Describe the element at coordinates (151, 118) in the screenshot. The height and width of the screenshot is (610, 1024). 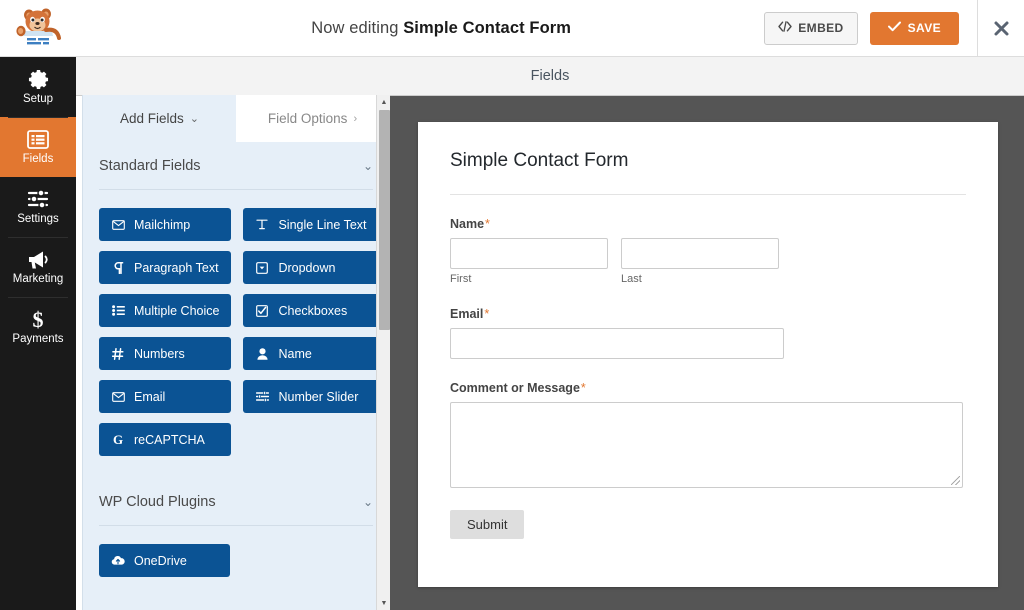
I see `tab-add-fields-label: Add Fields` at that location.